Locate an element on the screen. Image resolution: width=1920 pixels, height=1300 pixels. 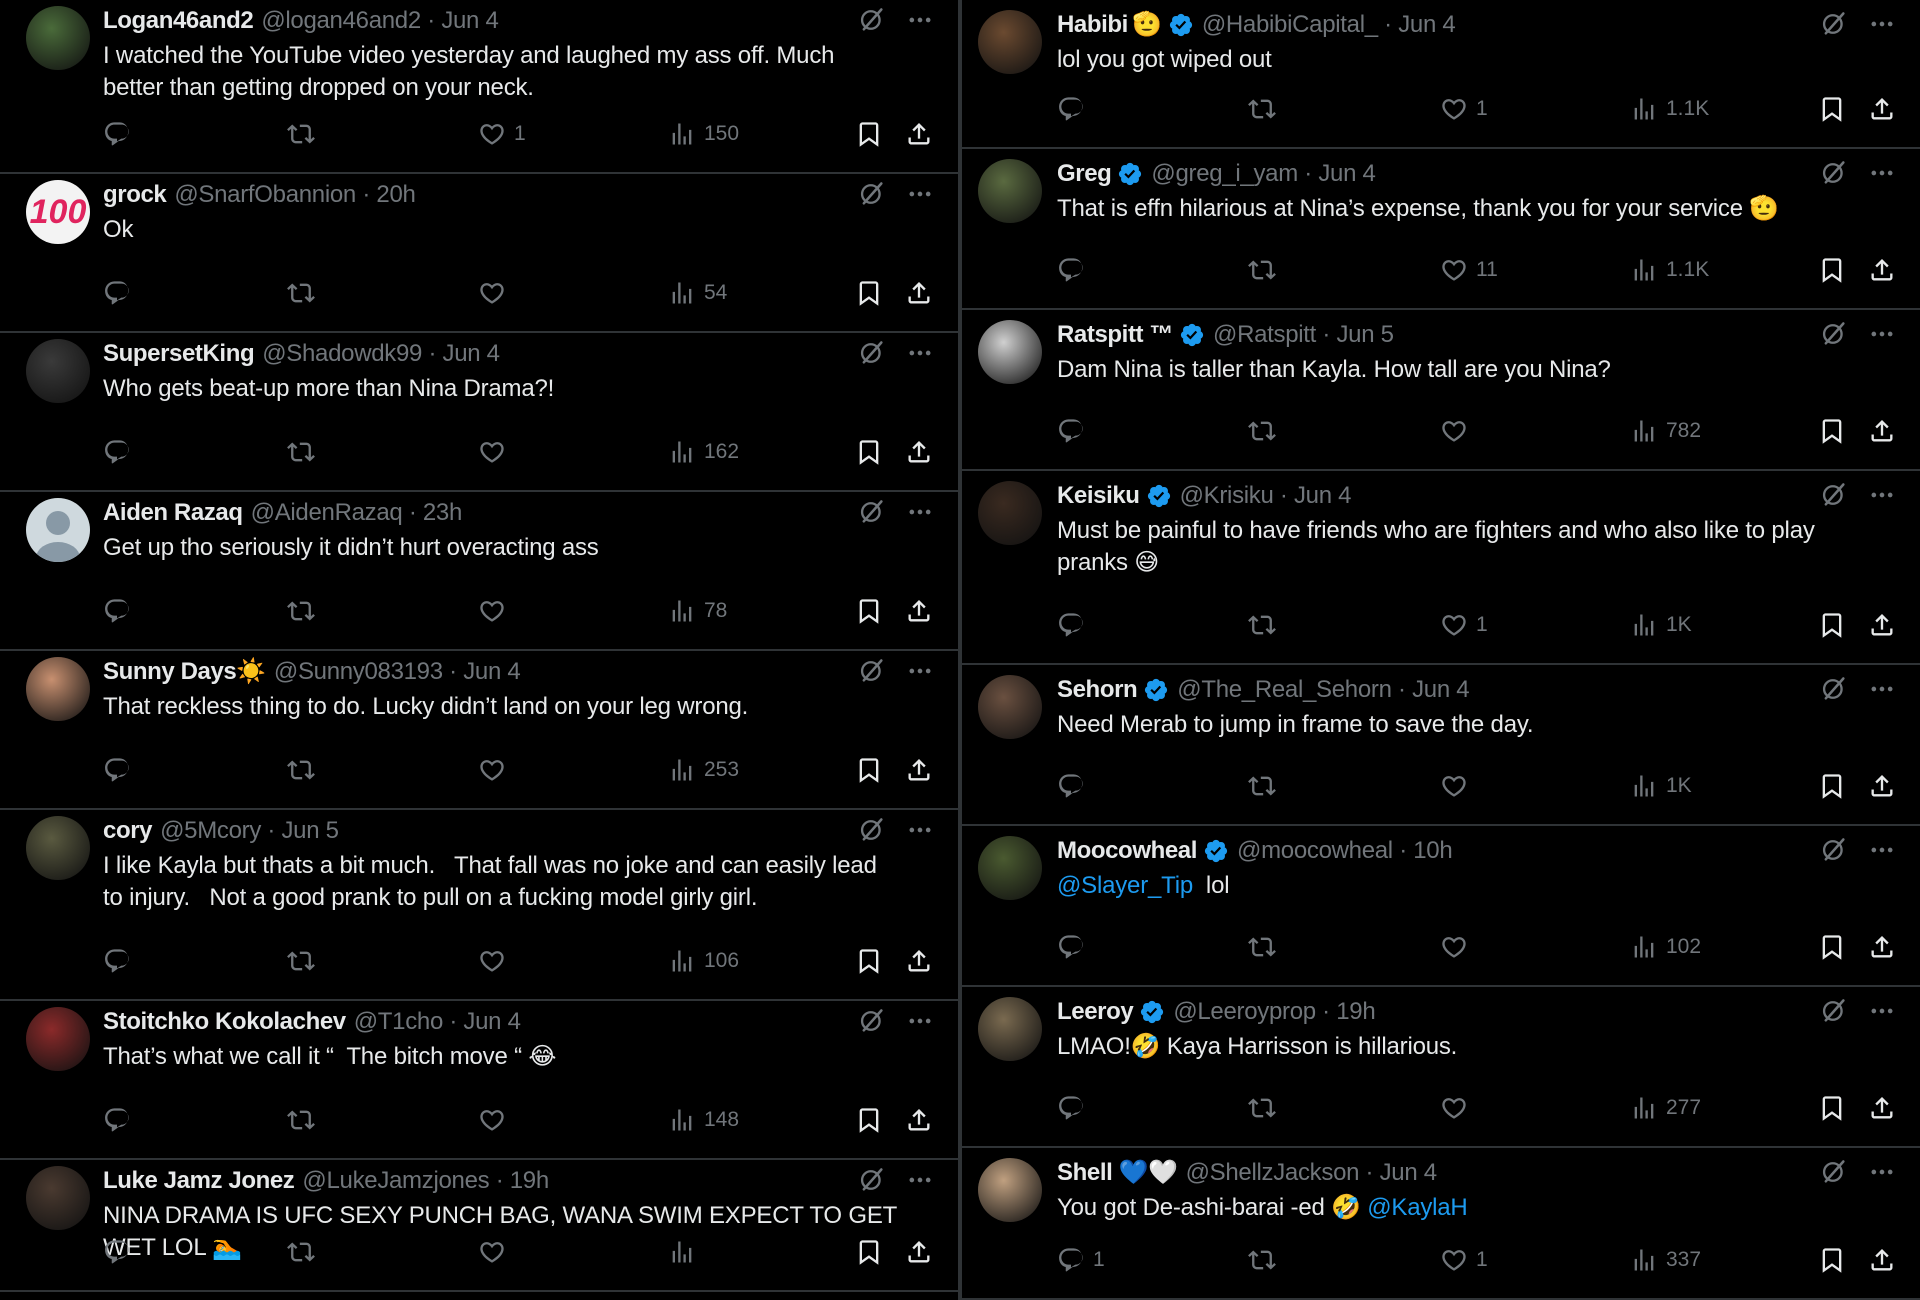
views-button: 782 is located at coordinates (1665, 431).